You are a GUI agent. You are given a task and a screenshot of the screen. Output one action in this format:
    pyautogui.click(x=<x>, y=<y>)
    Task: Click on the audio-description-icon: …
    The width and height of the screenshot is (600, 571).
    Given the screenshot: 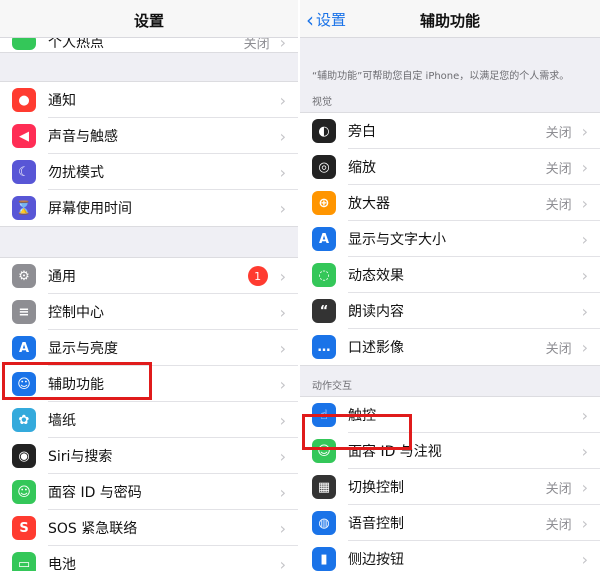 What is the action you would take?
    pyautogui.click(x=324, y=347)
    